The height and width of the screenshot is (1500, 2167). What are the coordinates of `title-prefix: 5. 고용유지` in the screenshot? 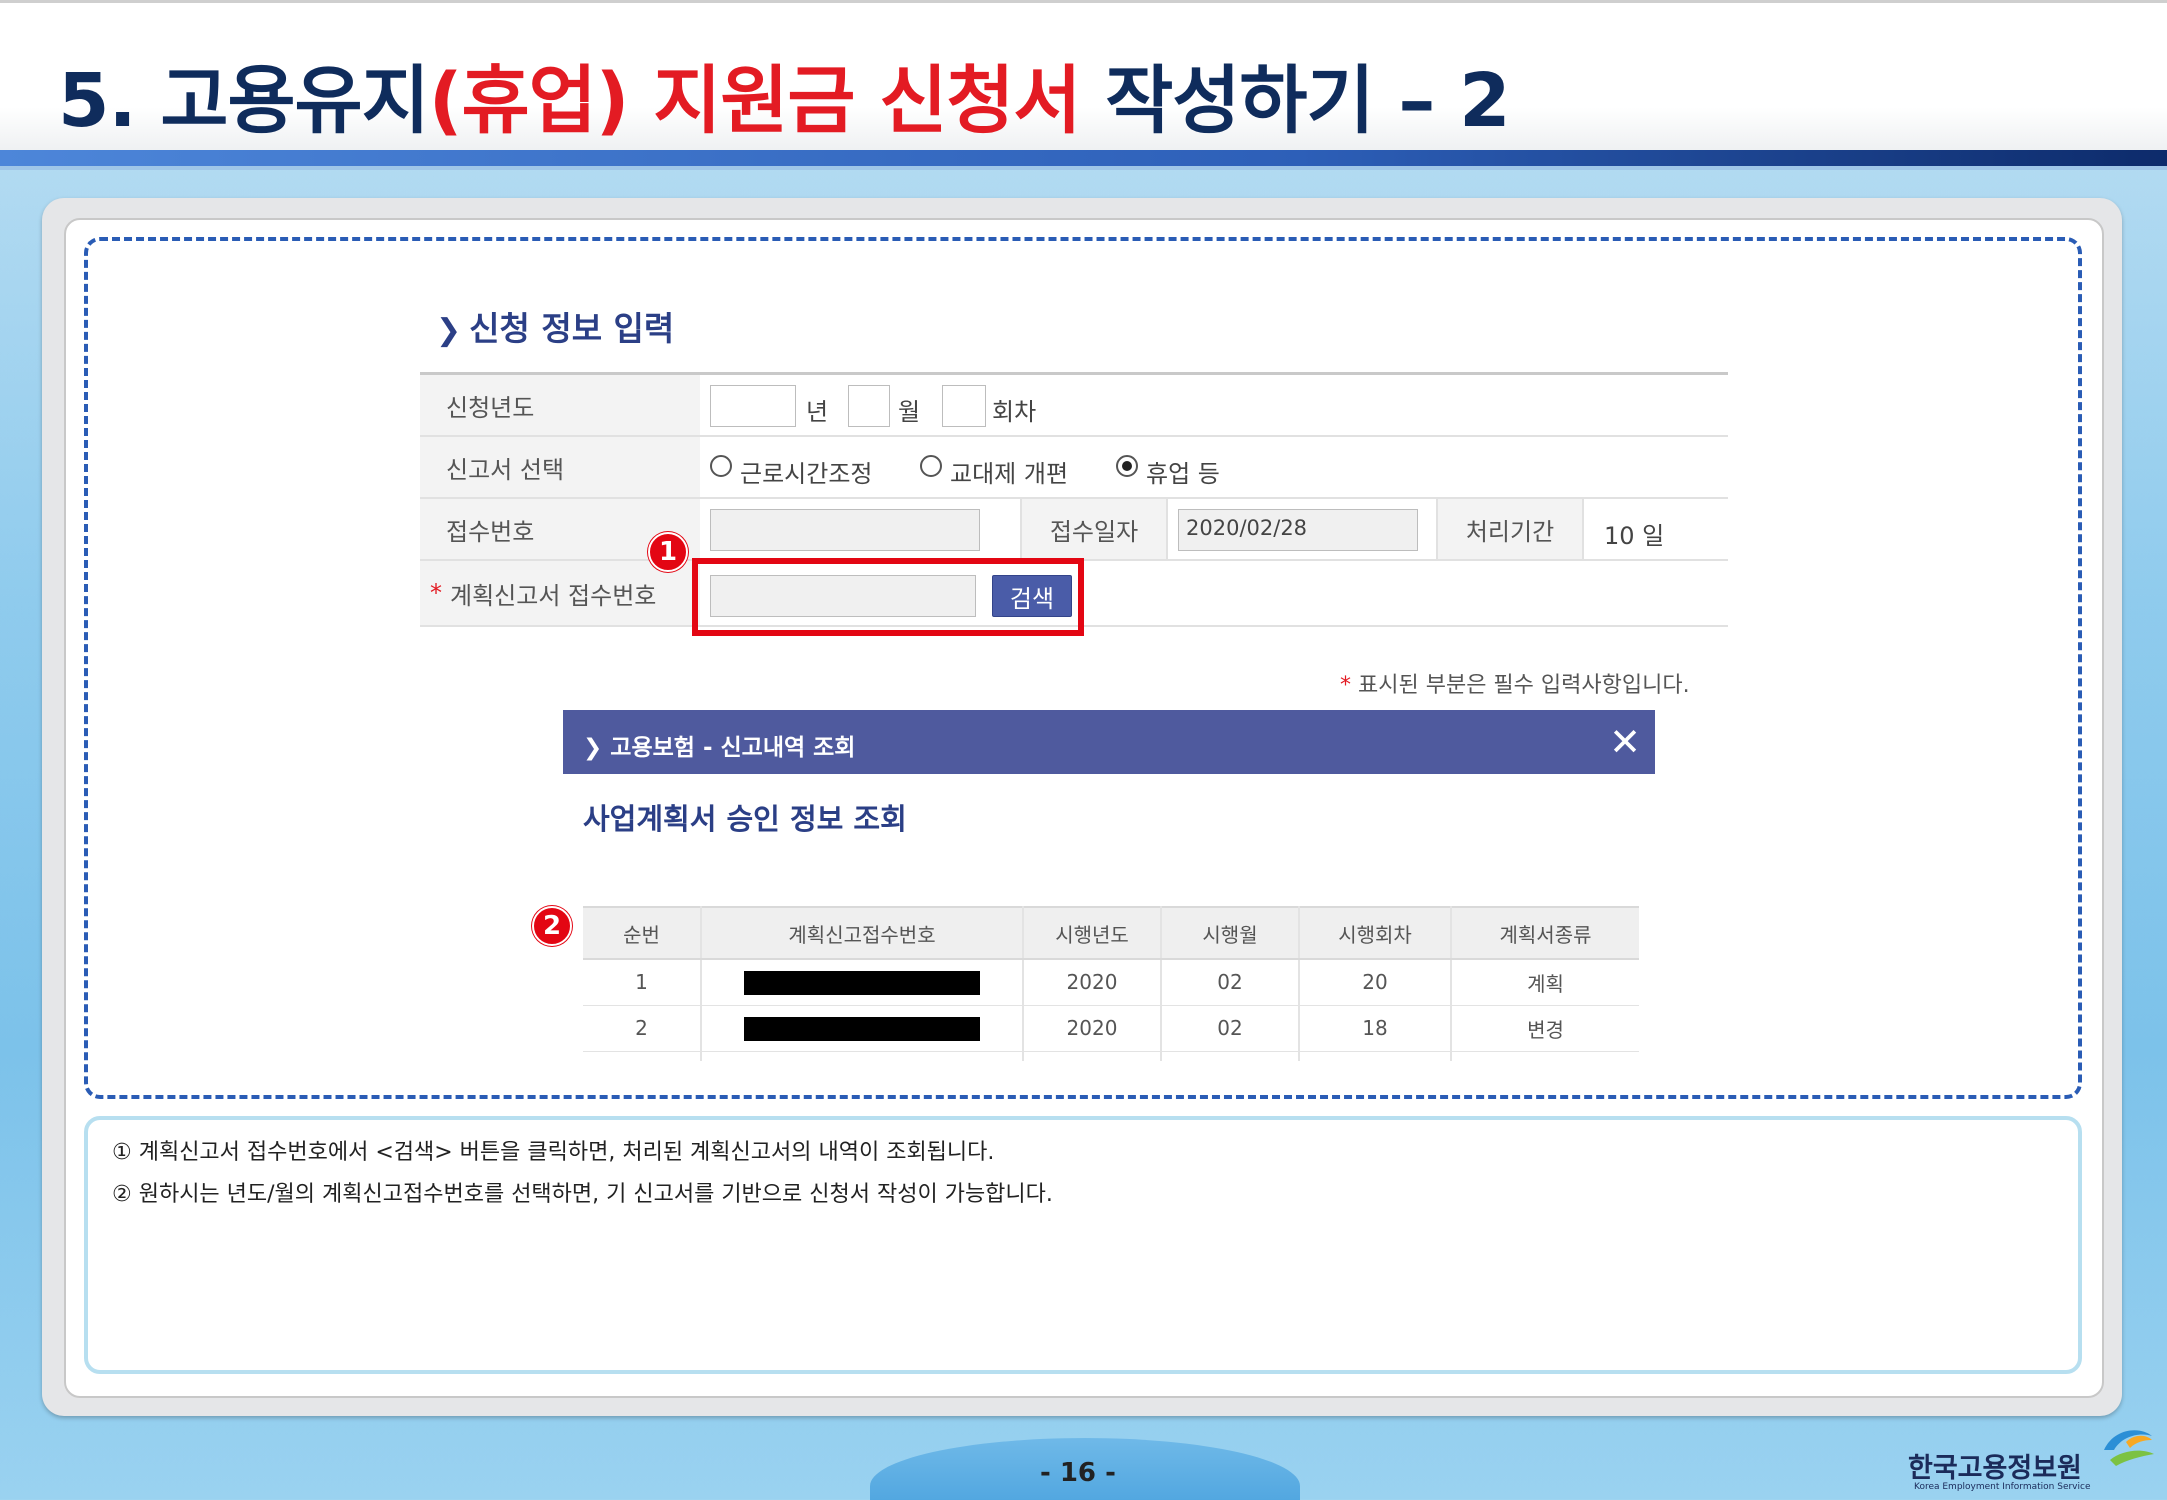 It's located at (244, 101).